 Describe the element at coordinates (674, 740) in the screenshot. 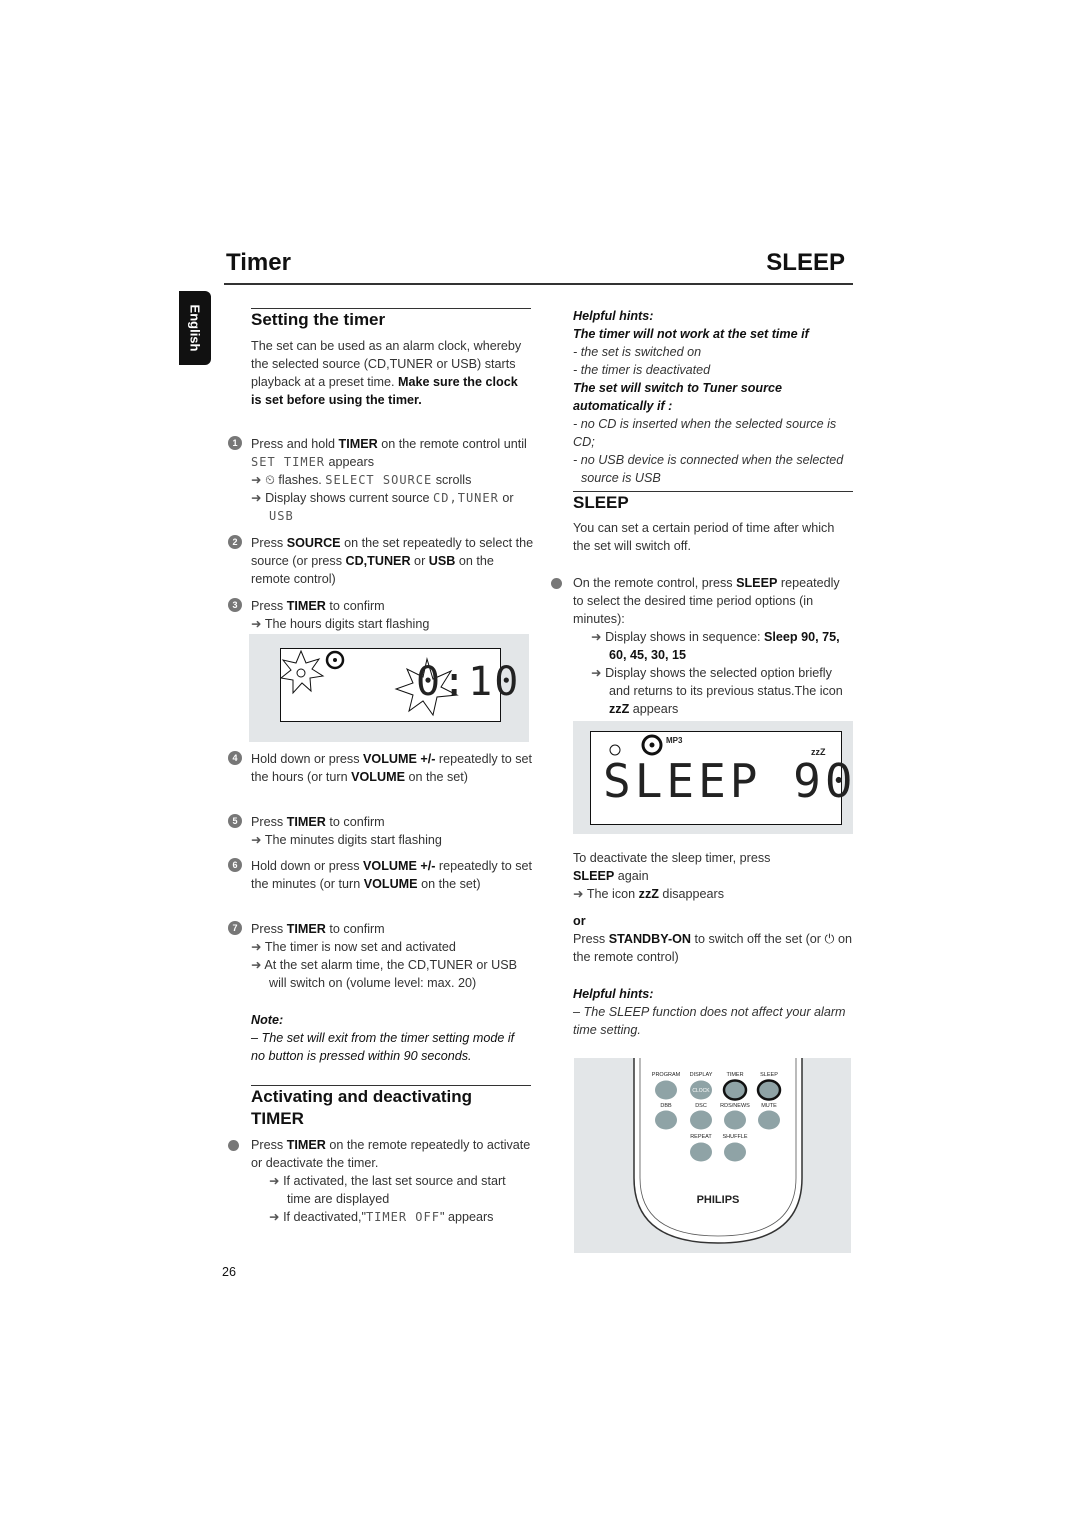

I see `mp3-indicator: MP3` at that location.